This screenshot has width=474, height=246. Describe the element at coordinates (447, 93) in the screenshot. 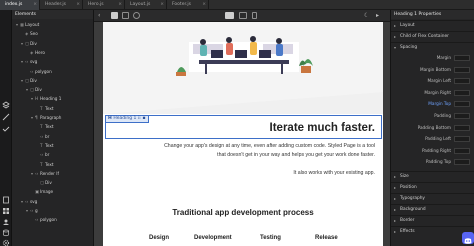

I see `spacing-field: Margin Right` at that location.